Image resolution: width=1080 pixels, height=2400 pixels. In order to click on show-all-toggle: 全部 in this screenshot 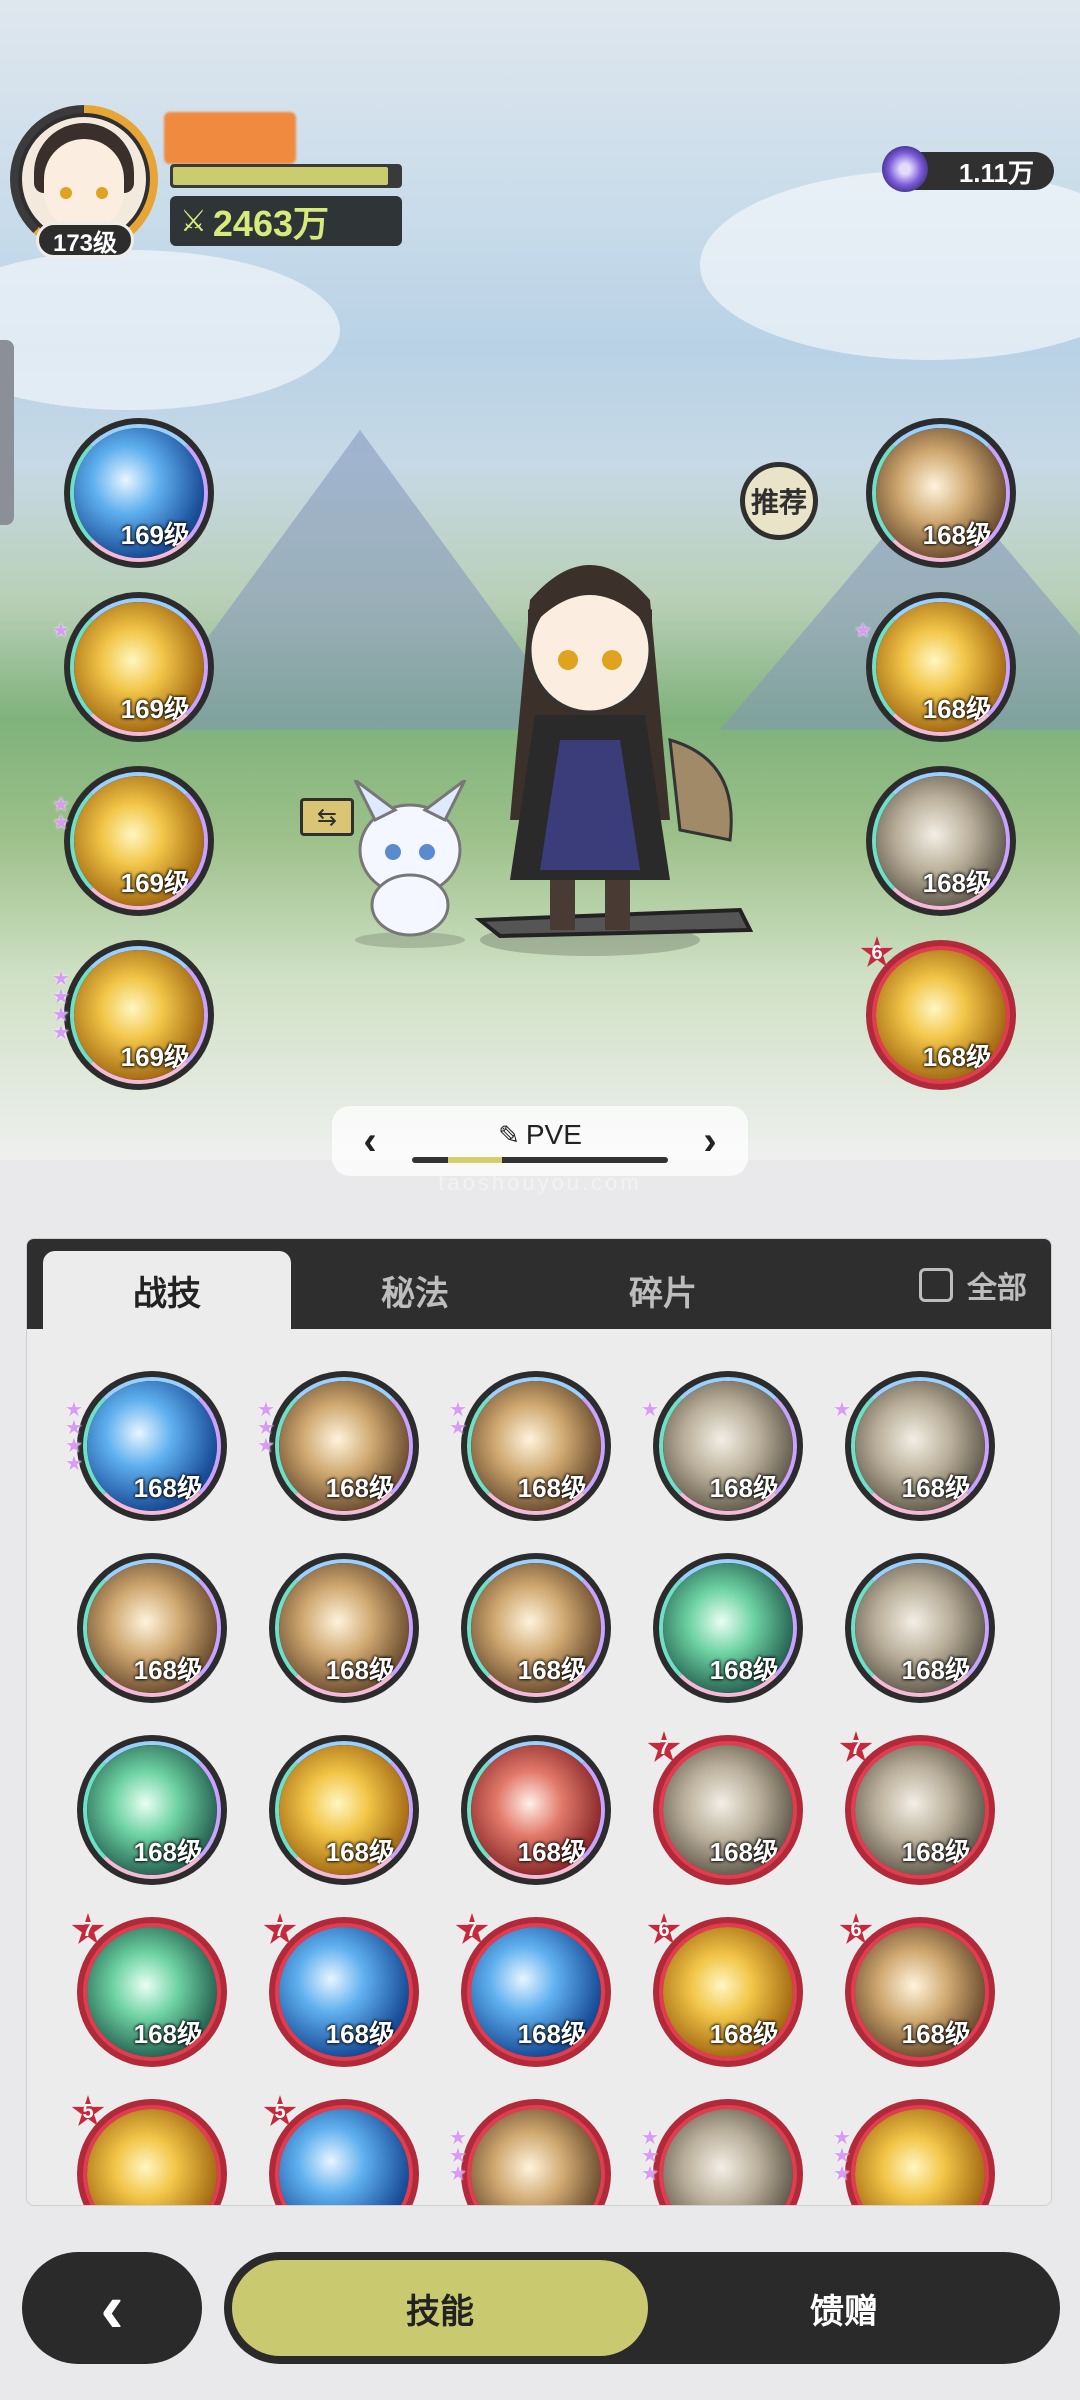, I will do `click(973, 1285)`.